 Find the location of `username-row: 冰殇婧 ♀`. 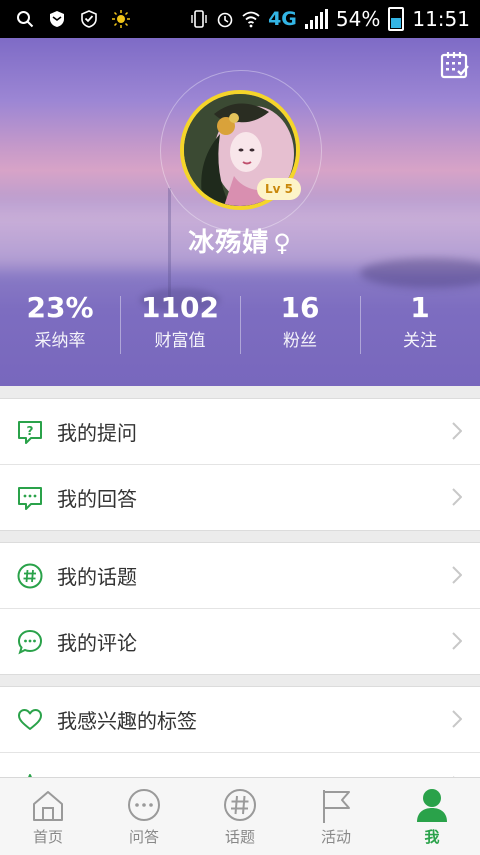

username-row: 冰殇婧 ♀ is located at coordinates (240, 240).